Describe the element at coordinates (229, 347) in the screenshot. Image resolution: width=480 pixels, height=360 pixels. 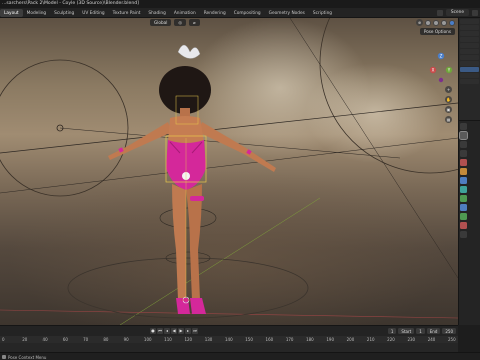
I see `timeline-track` at that location.